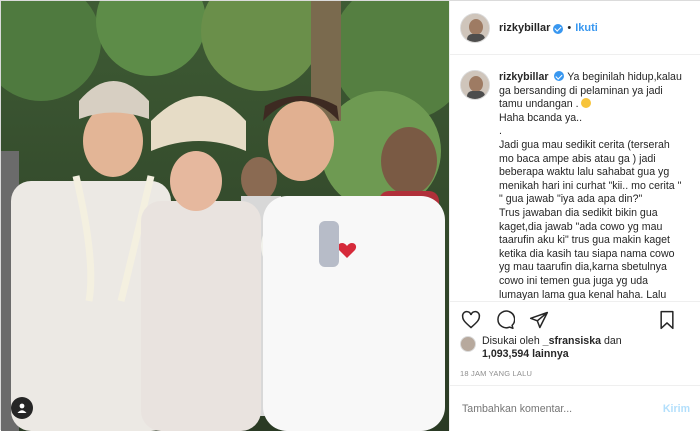 The height and width of the screenshot is (431, 700). I want to click on caption-line: " gua jawab "iya ada apa din?", so click(571, 199).